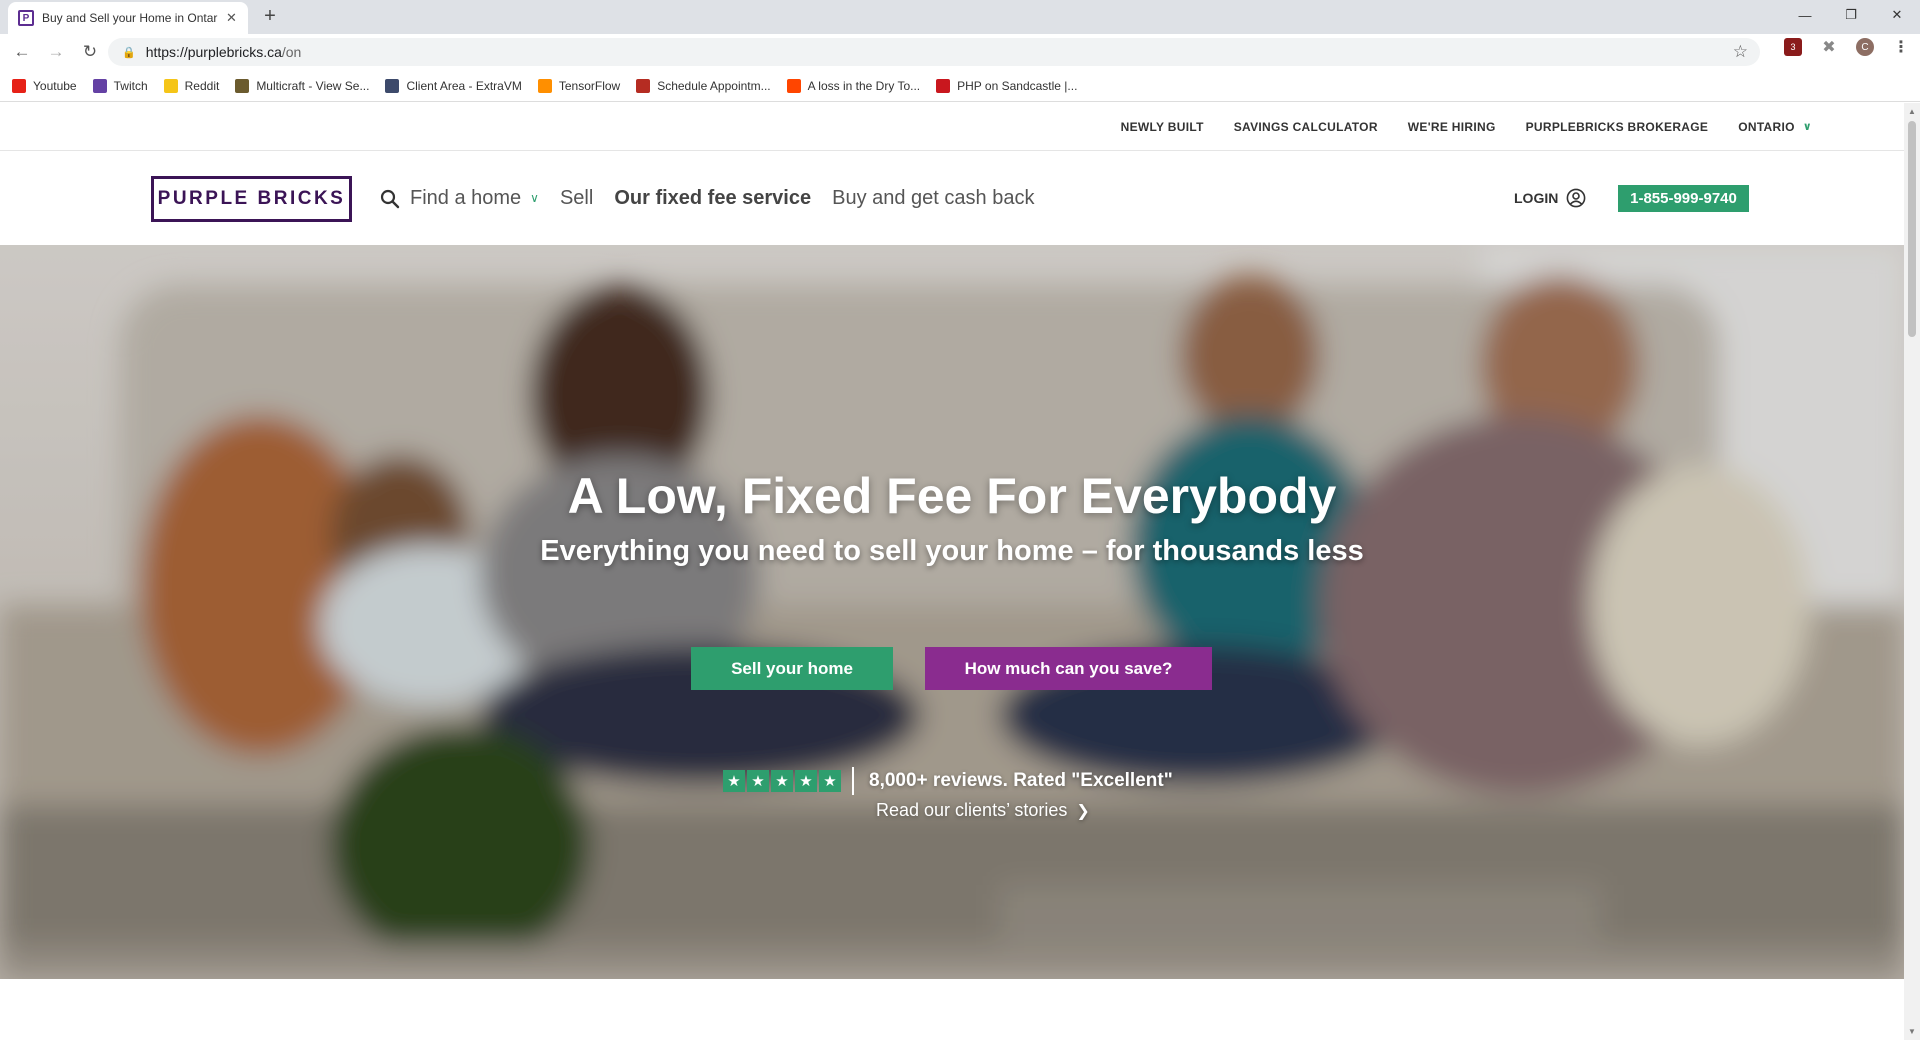 The image size is (1920, 1040). I want to click on profile-avatar: C, so click(1865, 47).